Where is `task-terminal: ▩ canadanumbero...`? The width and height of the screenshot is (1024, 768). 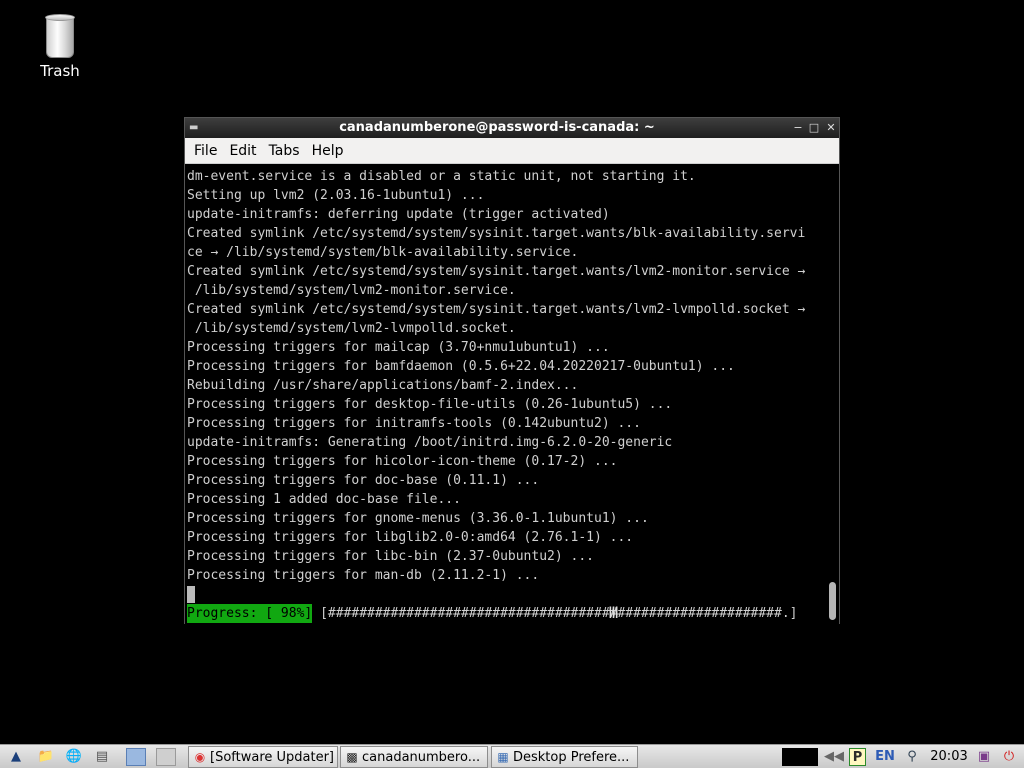 task-terminal: ▩ canadanumbero... is located at coordinates (414, 757).